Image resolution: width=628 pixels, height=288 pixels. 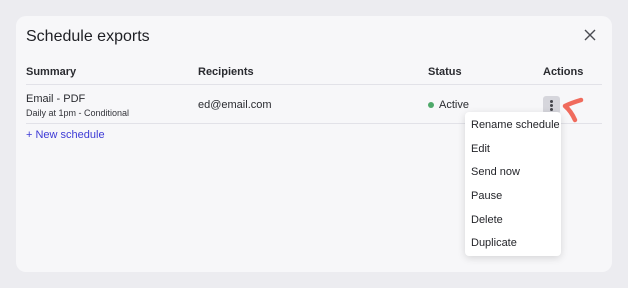 I want to click on modal-title: Schedule exports, so click(x=88, y=36).